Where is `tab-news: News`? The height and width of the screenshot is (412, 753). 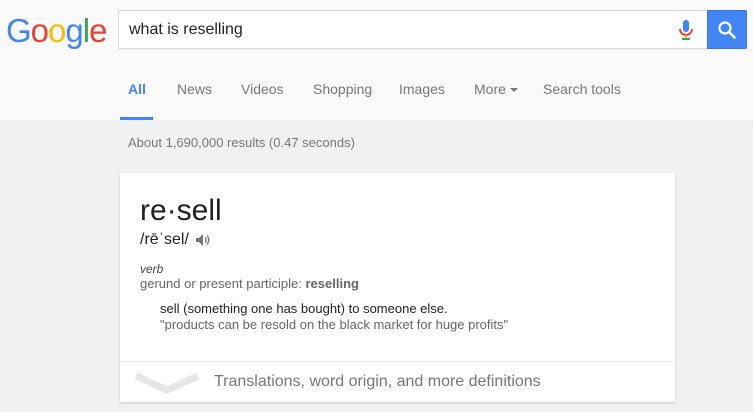 tab-news: News is located at coordinates (194, 91).